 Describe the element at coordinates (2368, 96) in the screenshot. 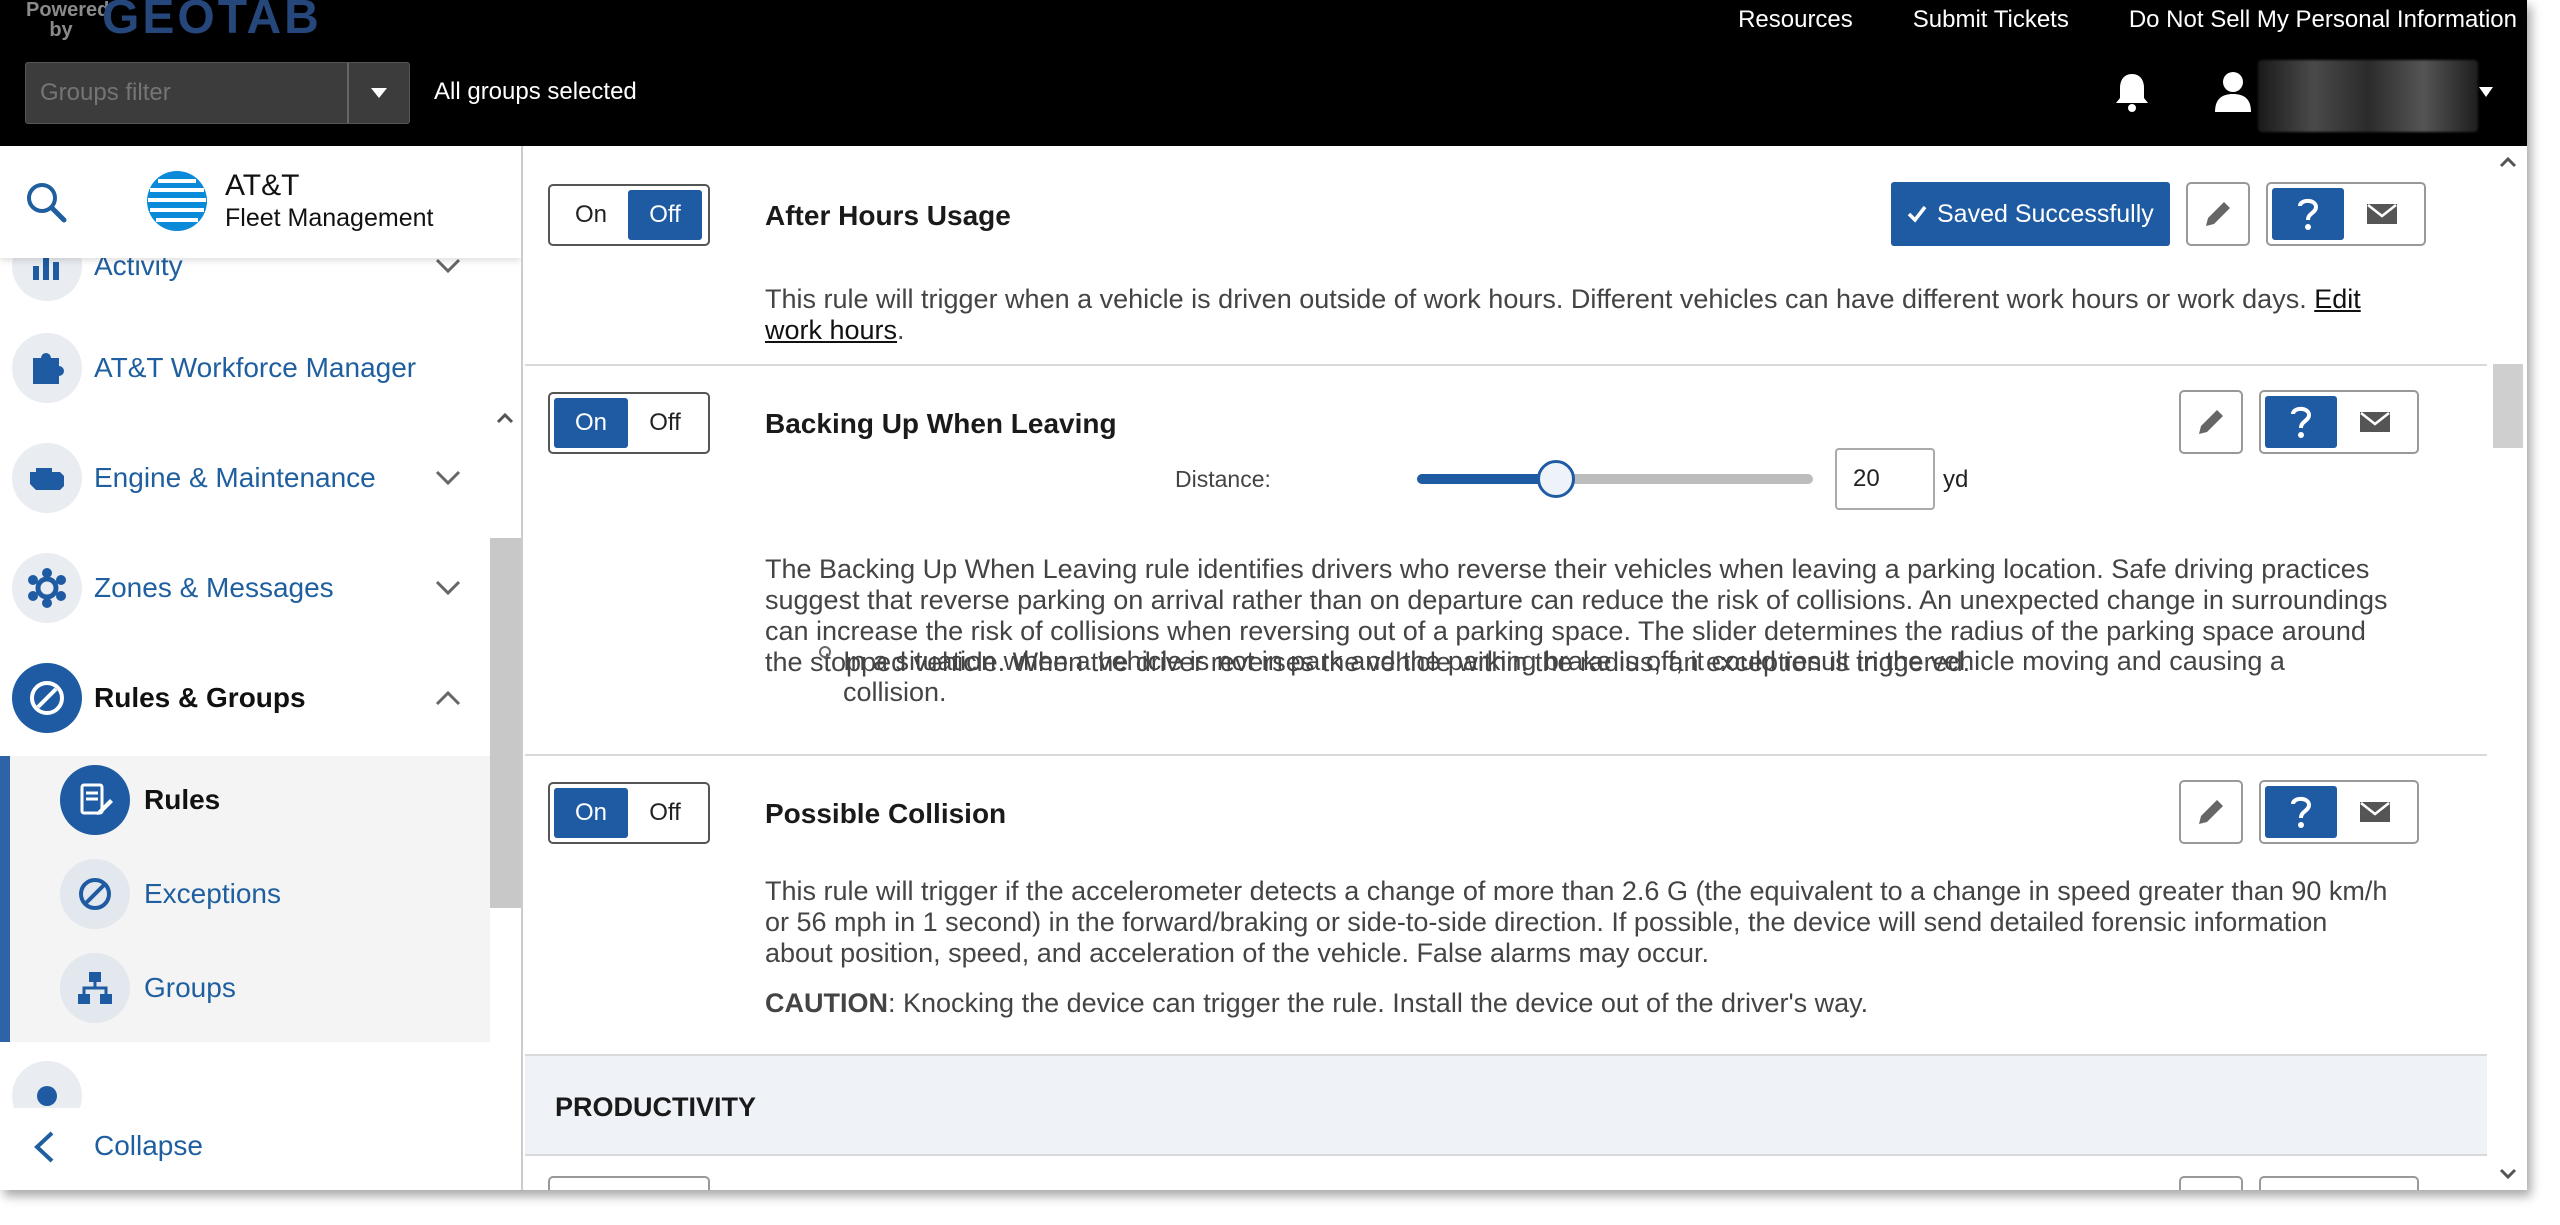

I see `user-name-redacted` at that location.